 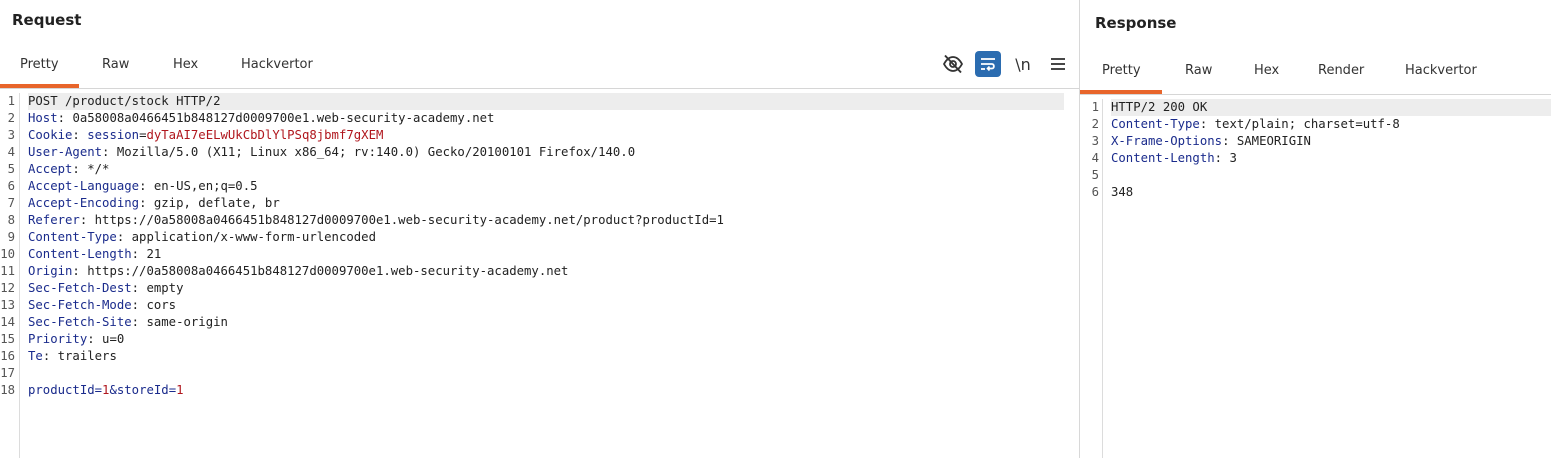 I want to click on status-line-text: HTTP/2 200 OK, so click(x=1159, y=107).